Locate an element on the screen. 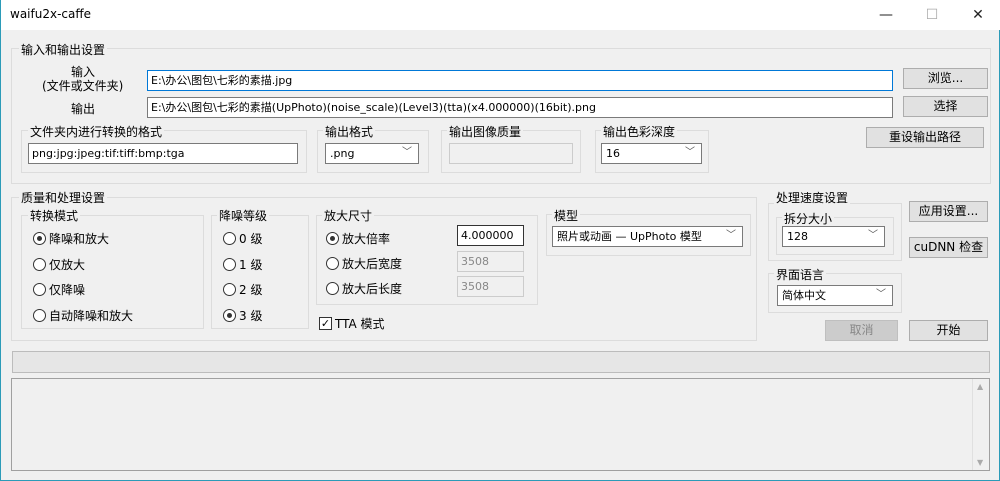 The width and height of the screenshot is (1000, 481). progress-bar is located at coordinates (501, 362).